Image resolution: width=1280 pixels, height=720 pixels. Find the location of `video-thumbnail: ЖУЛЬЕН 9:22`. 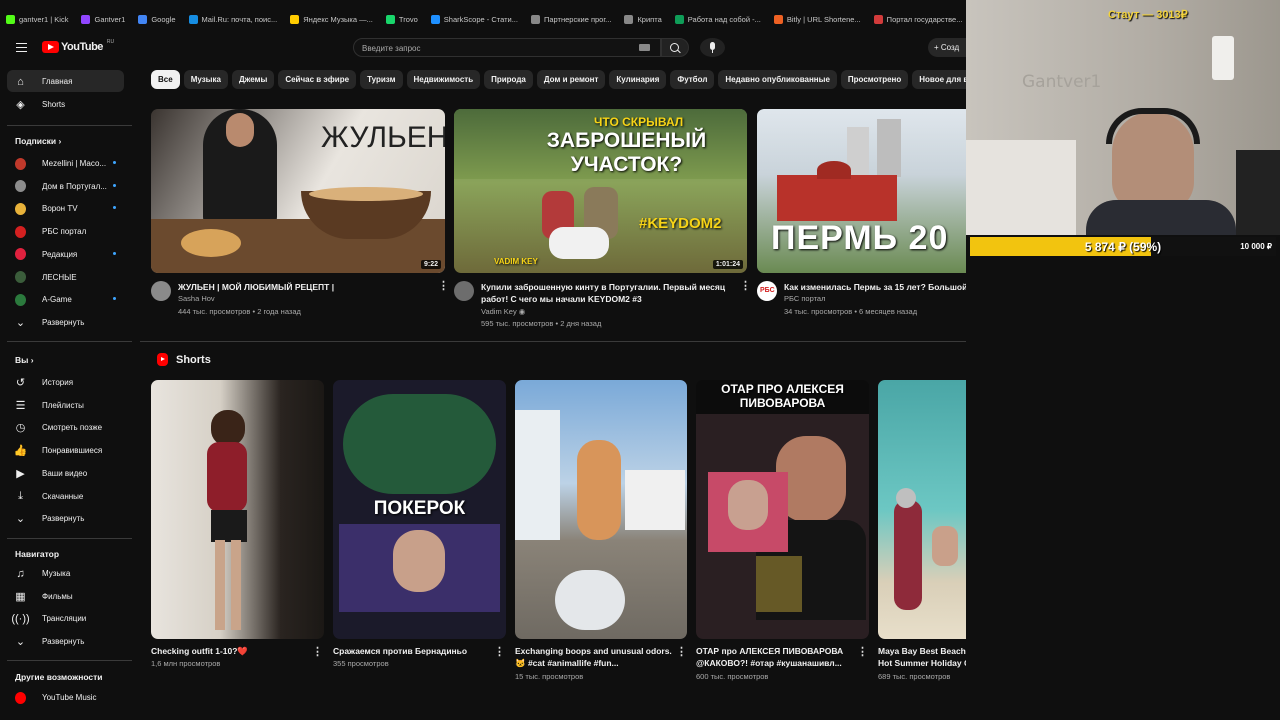

video-thumbnail: ЖУЛЬЕН 9:22 is located at coordinates (298, 191).